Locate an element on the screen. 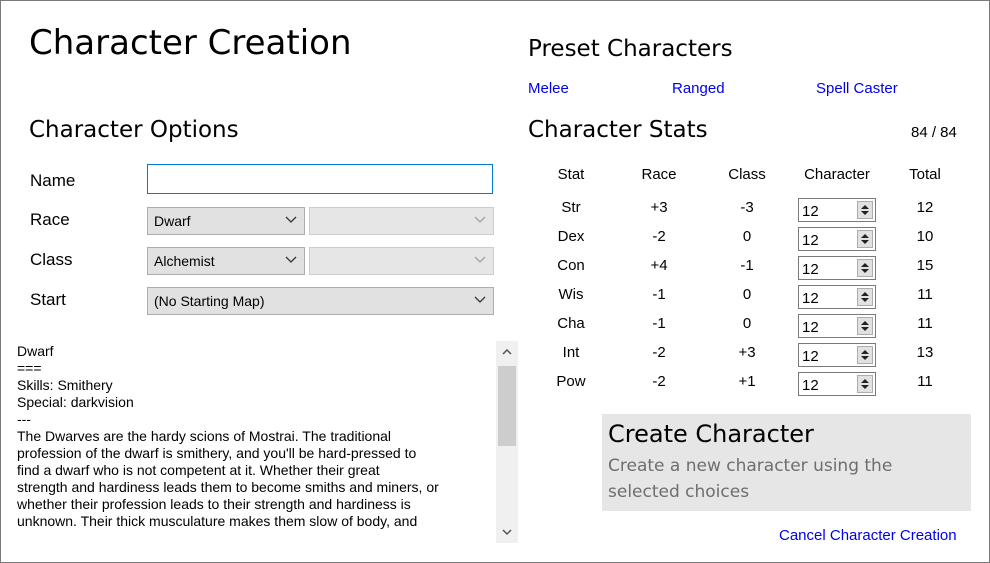  class-label: Class is located at coordinates (51, 259).